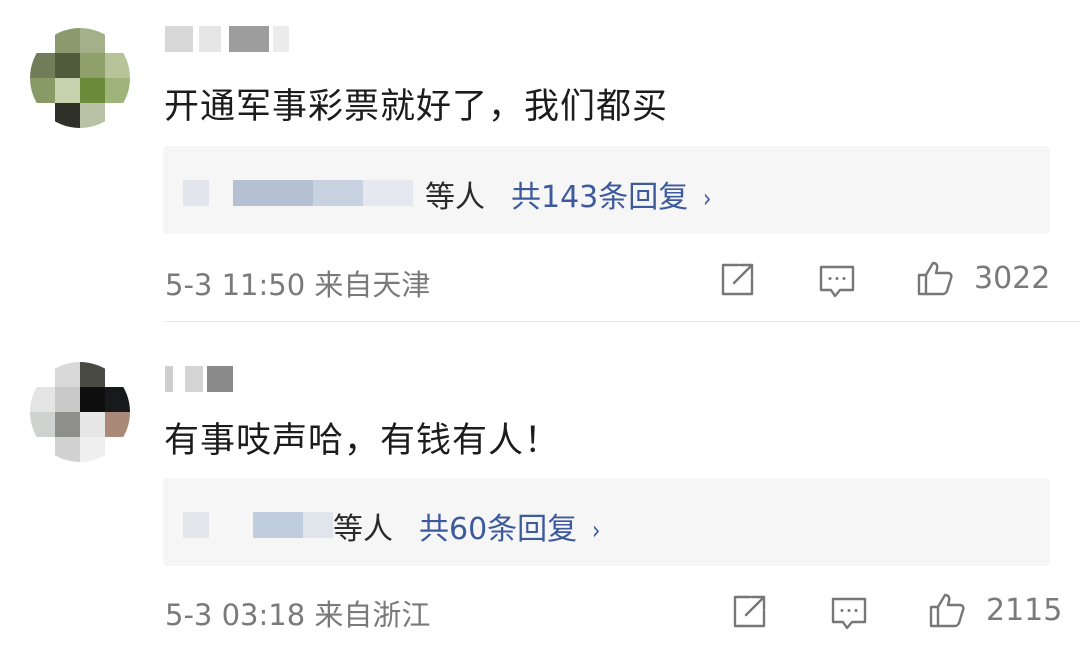 Image resolution: width=1080 pixels, height=656 pixels. I want to click on view-replies-link: 共143条回复 ›, so click(612, 194).